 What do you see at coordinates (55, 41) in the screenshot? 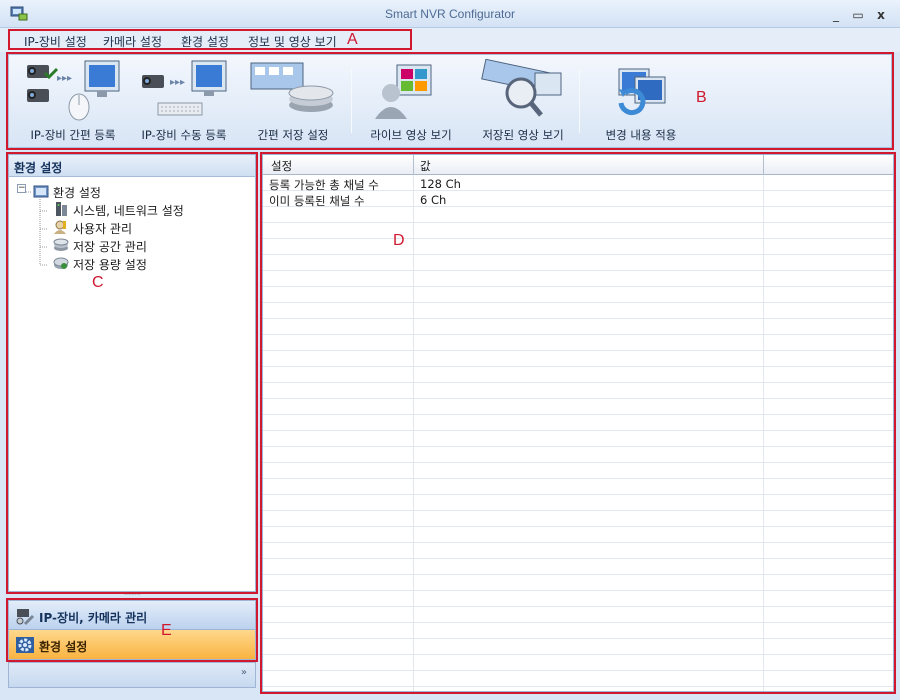
I see `menu-ip-device-settings: IP-장비 설정` at bounding box center [55, 41].